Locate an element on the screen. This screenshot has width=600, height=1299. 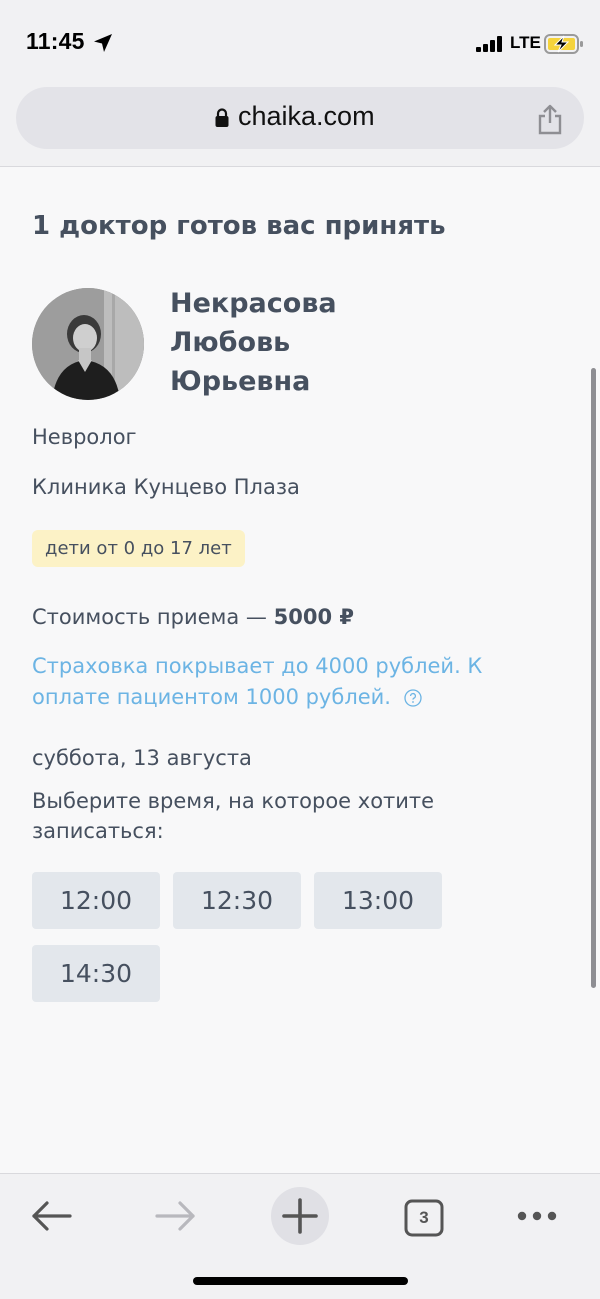
clinic-name: Клиника Кунцево Плаза is located at coordinates (166, 487).